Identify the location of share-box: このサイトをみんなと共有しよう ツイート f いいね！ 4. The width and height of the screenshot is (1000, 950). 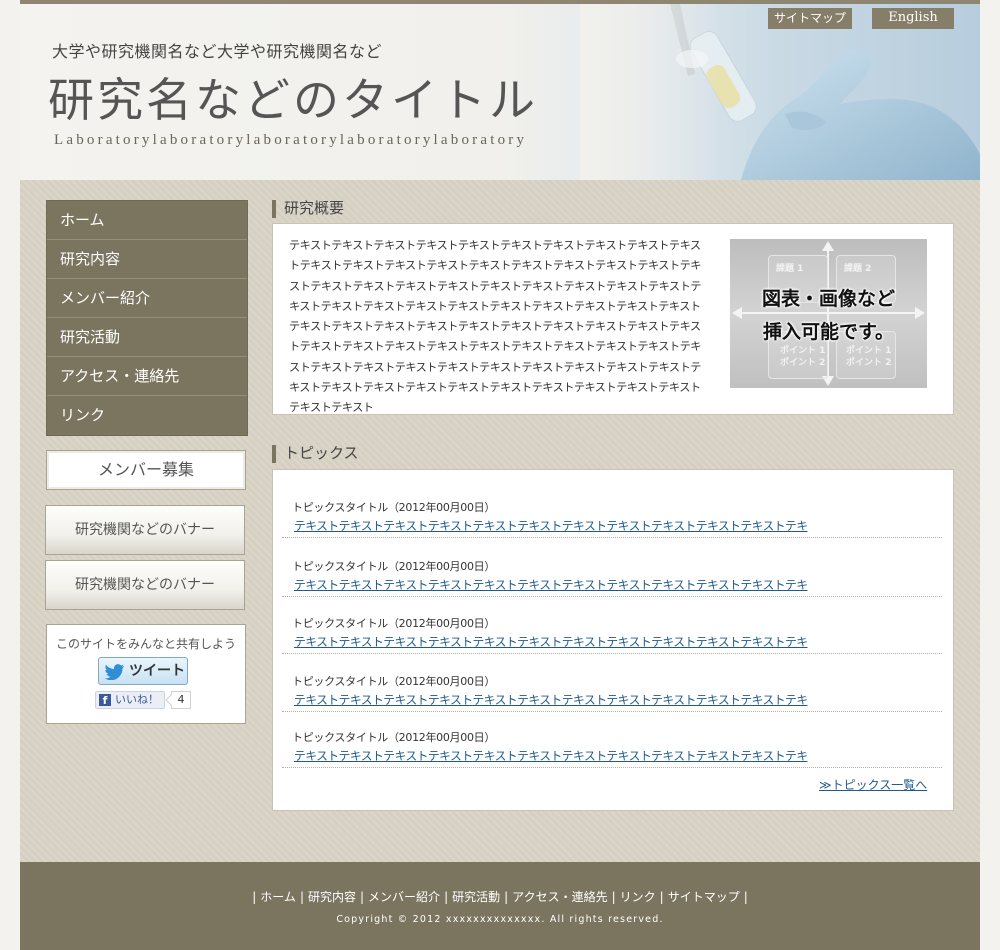
(146, 674).